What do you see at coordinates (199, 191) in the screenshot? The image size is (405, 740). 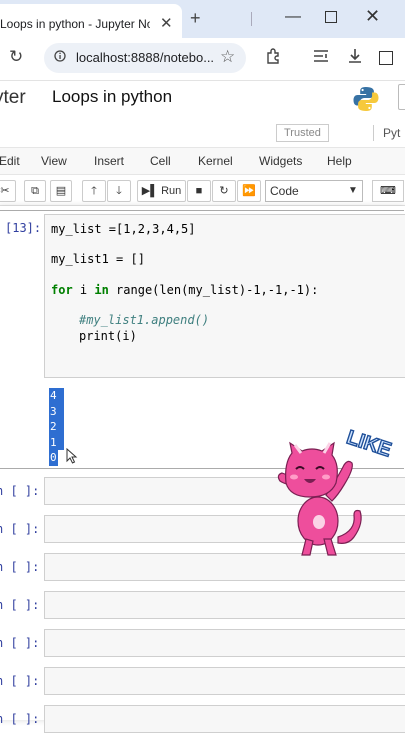 I see `stop-icon: ■` at bounding box center [199, 191].